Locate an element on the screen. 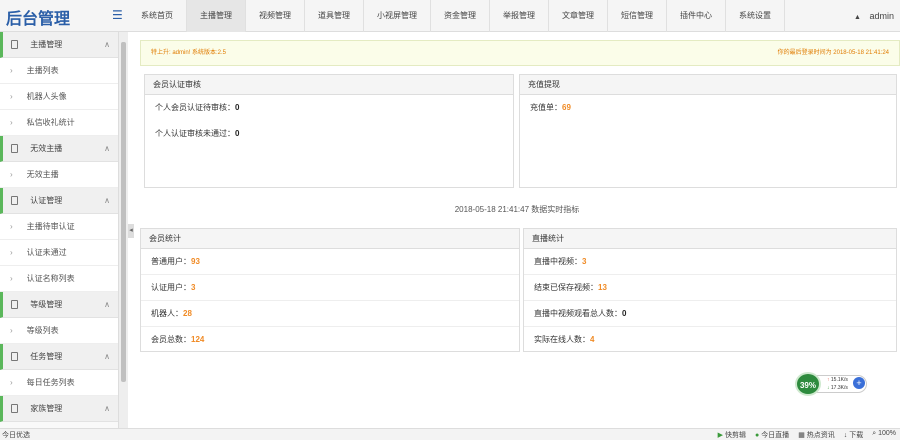  sidebar-item-daily-task: › 每日任务列表 is located at coordinates (59, 383).